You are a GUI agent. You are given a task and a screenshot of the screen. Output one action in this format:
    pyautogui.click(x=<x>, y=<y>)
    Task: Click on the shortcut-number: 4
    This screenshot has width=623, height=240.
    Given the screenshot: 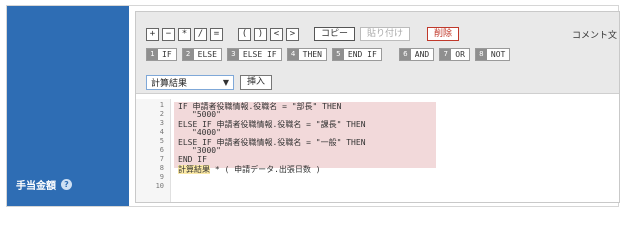 What is the action you would take?
    pyautogui.click(x=293, y=54)
    